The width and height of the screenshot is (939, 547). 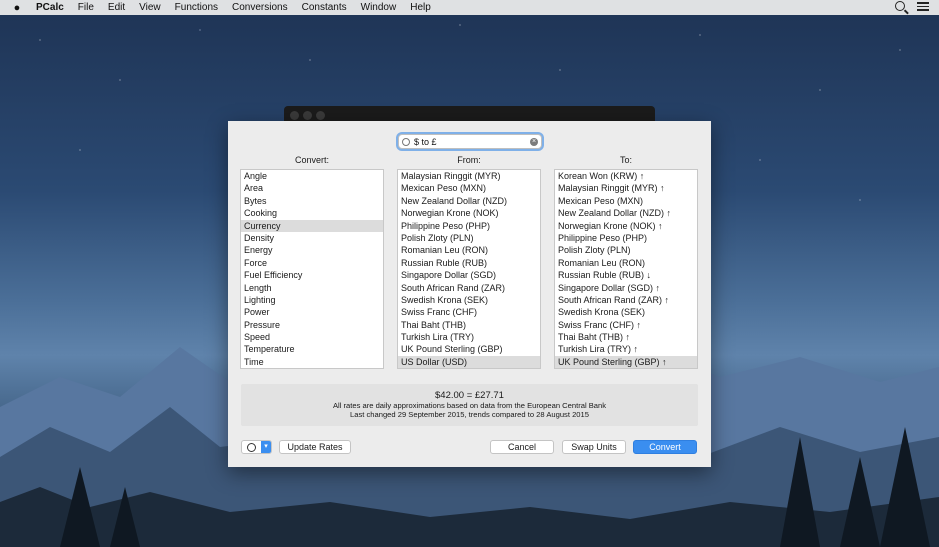 What do you see at coordinates (406, 141) in the screenshot?
I see `magnifier-icon` at bounding box center [406, 141].